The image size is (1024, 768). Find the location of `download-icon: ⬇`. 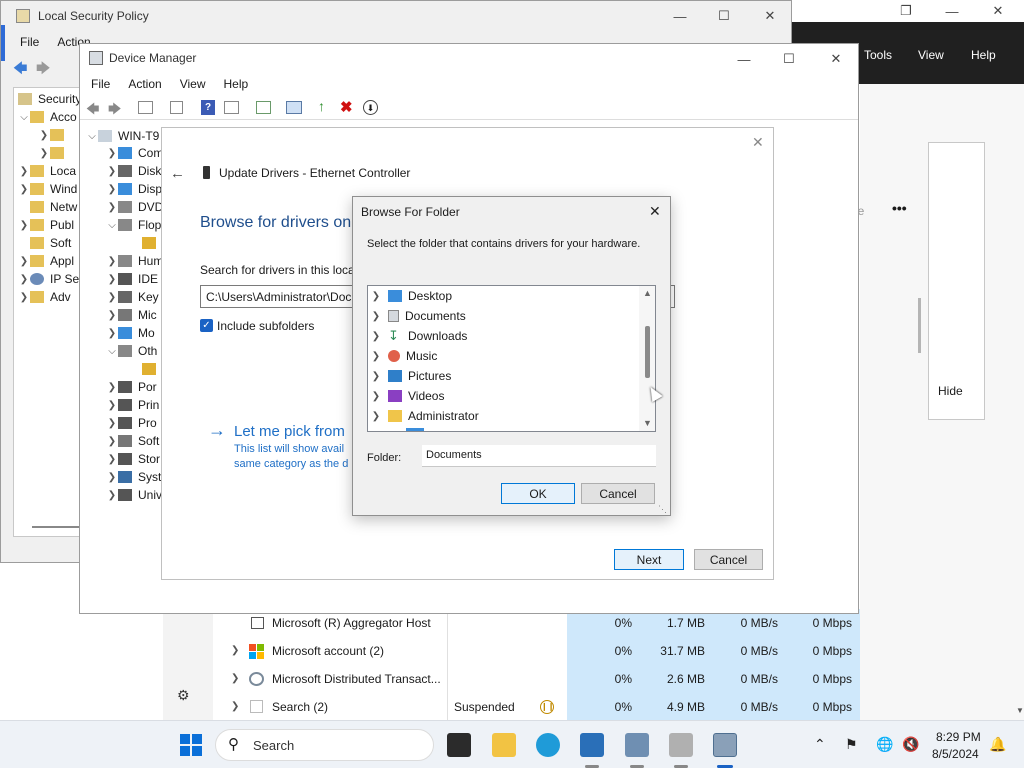

download-icon: ⬇ is located at coordinates (370, 107).